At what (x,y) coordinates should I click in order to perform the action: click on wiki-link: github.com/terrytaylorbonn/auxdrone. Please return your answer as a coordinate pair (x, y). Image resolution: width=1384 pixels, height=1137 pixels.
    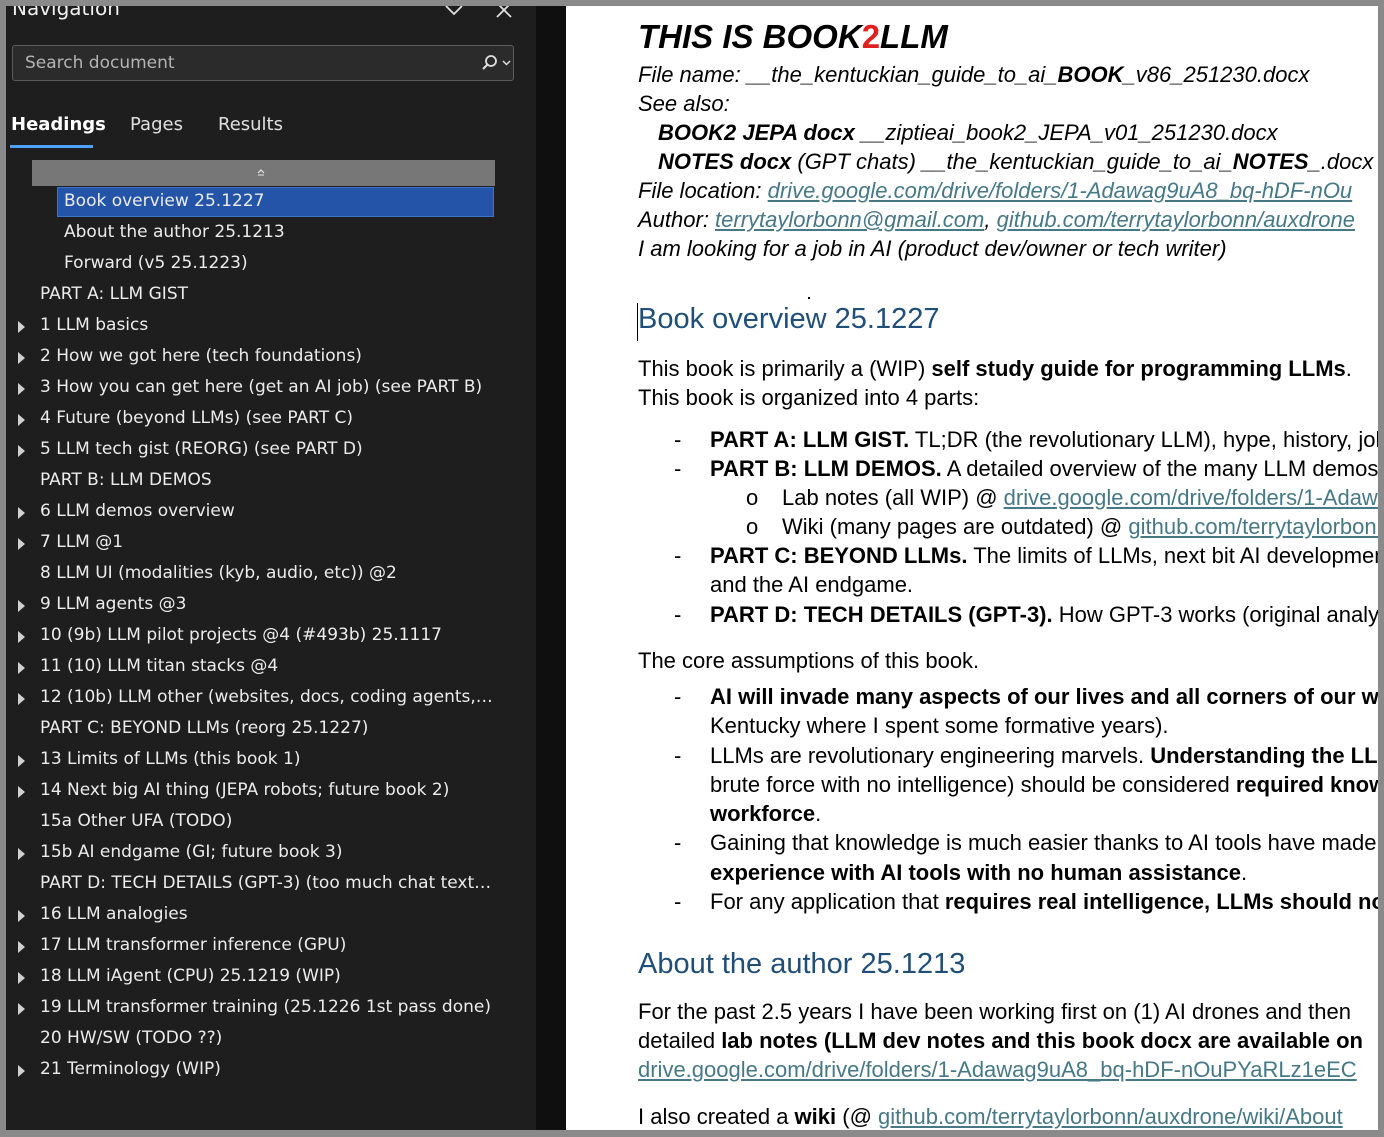
    Looking at the image, I should click on (1253, 526).